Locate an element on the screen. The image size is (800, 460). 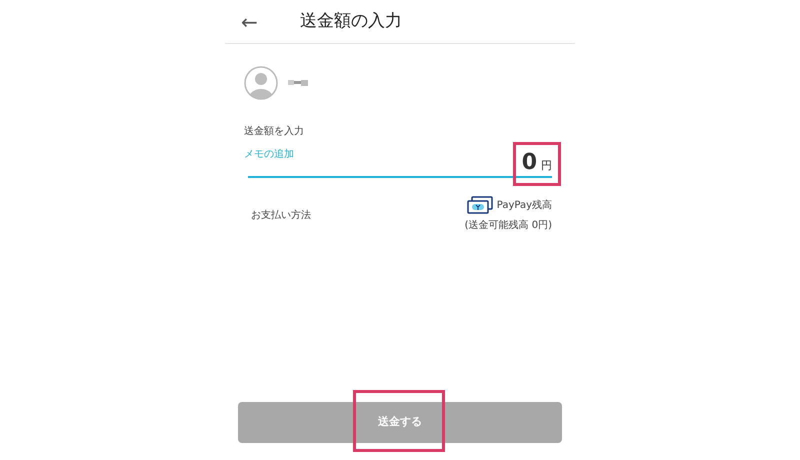
amount-value: 0 is located at coordinates (529, 163).